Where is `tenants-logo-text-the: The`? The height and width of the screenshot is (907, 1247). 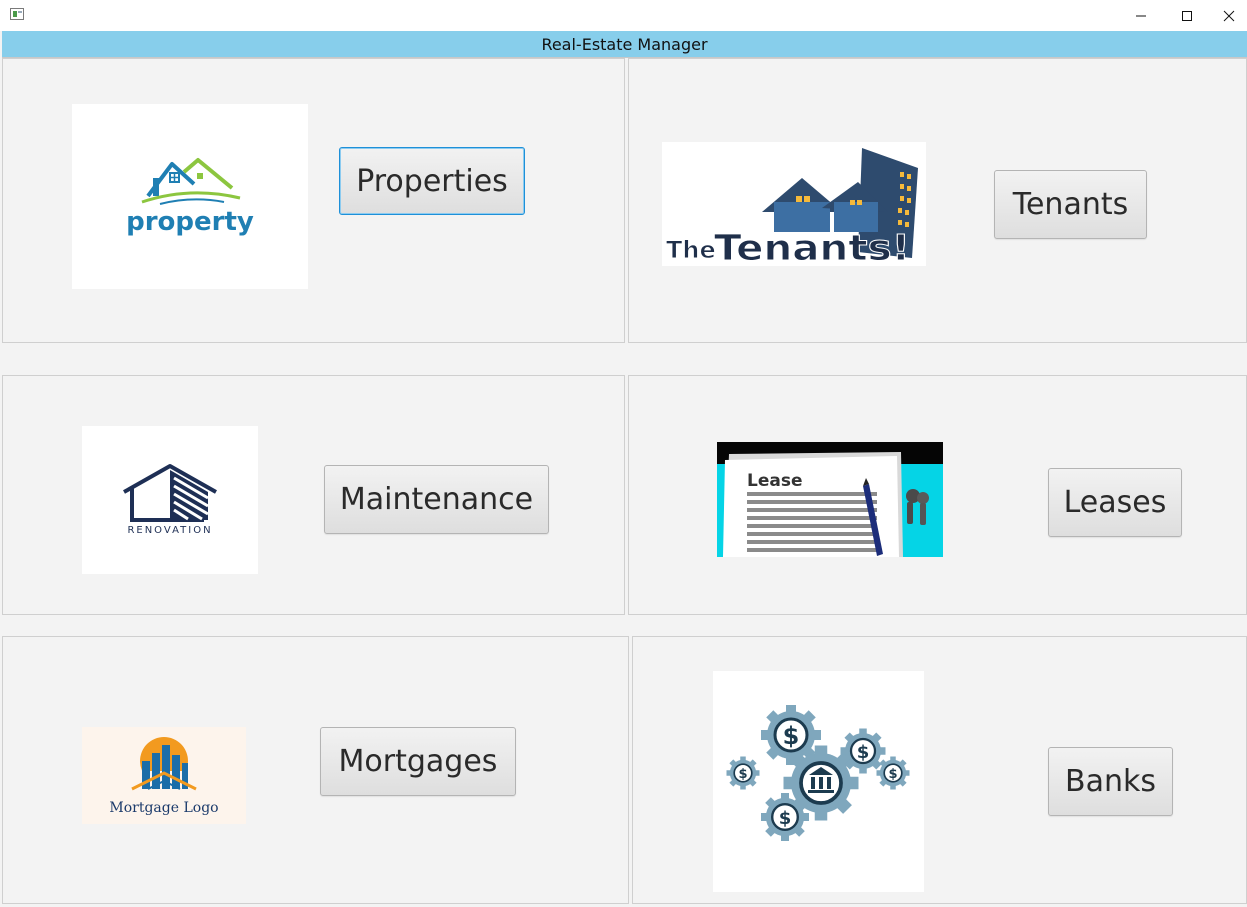 tenants-logo-text-the: The is located at coordinates (691, 250).